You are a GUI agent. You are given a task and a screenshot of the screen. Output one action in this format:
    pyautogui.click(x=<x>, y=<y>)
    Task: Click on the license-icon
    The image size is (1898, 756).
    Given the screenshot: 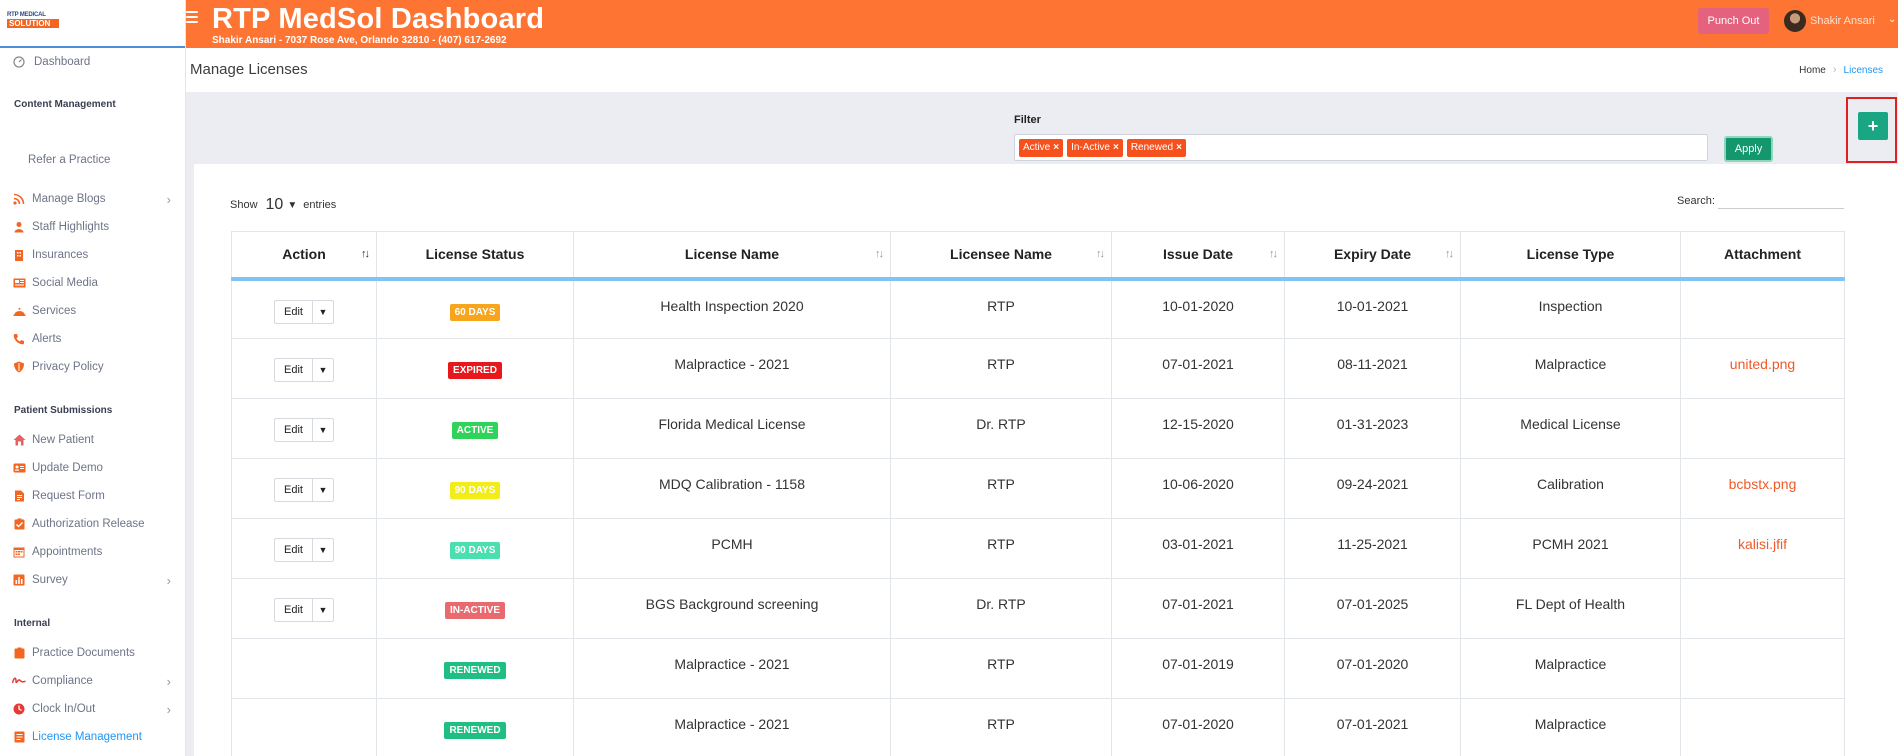 What is the action you would take?
    pyautogui.click(x=19, y=737)
    